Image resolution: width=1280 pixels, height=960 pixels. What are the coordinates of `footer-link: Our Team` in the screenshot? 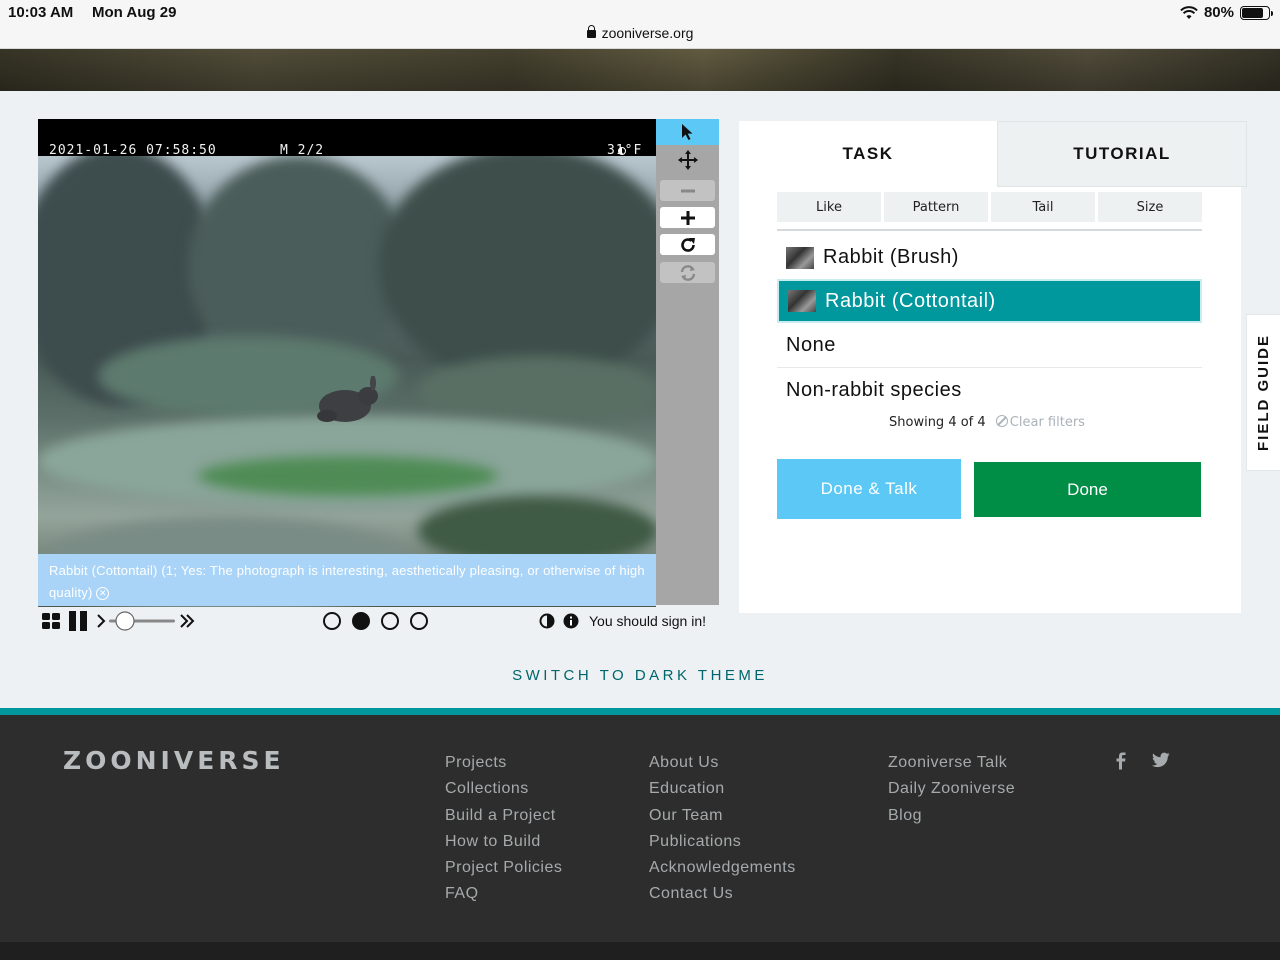 It's located at (722, 816).